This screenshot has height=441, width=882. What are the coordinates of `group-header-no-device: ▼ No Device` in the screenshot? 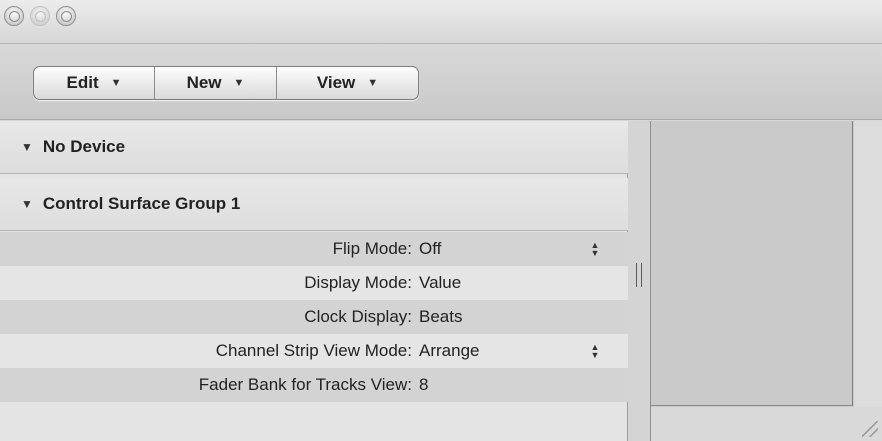 It's located at (314, 147).